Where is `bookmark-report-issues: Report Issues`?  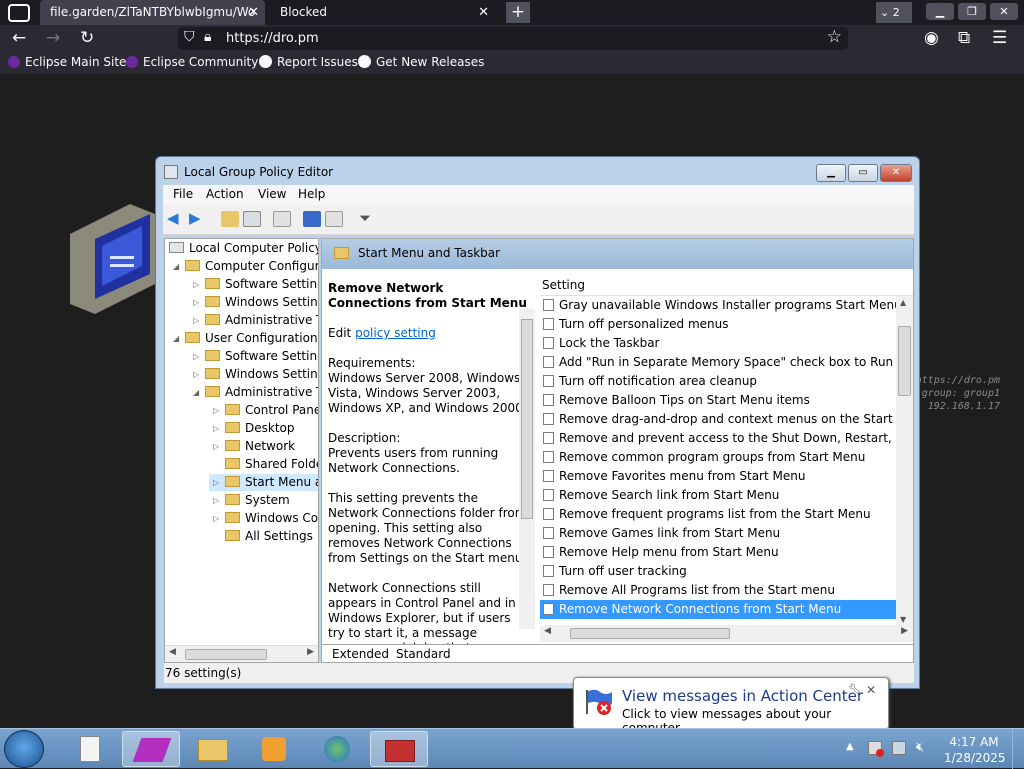
bookmark-report-issues: Report Issues is located at coordinates (308, 62).